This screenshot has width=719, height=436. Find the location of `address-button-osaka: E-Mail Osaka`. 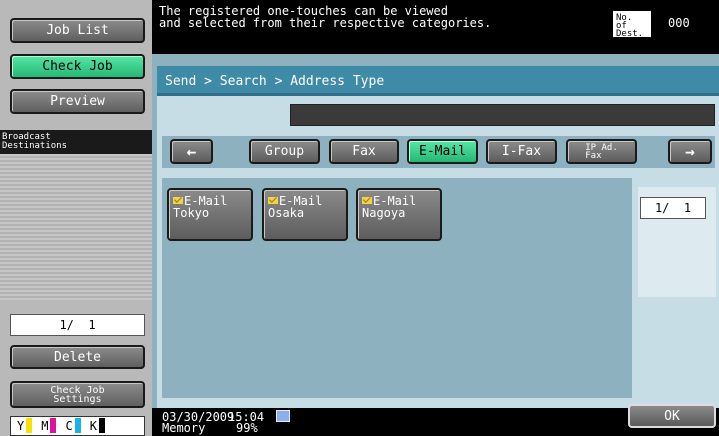

address-button-osaka: E-Mail Osaka is located at coordinates (305, 214).